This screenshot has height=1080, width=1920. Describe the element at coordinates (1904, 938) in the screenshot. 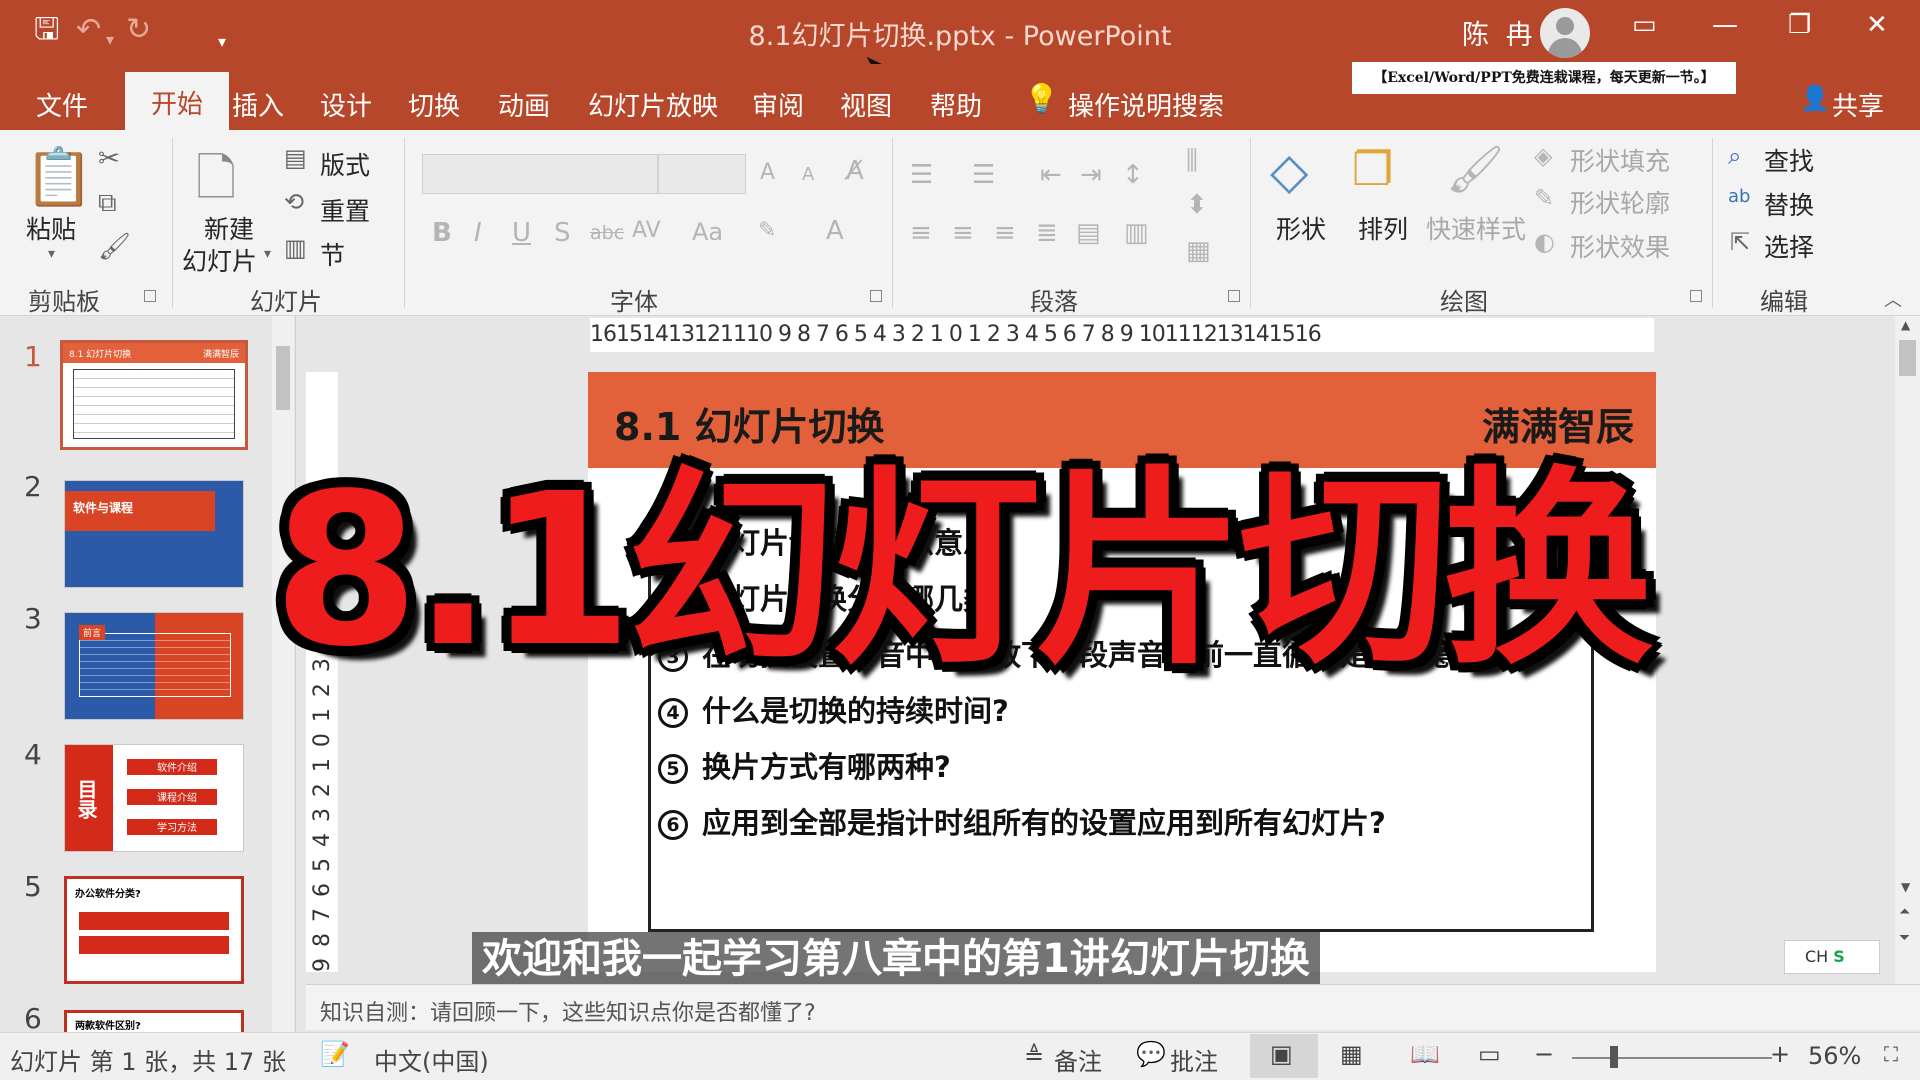

I see `next-slide-icon: ⏷` at that location.